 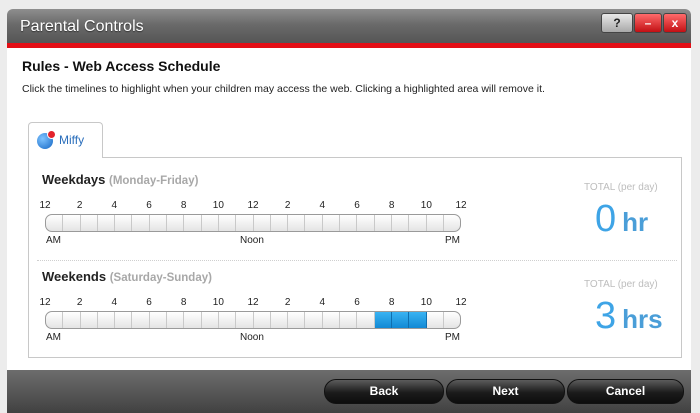 I want to click on weekdays-total-label: TOTAL (per day), so click(x=621, y=187).